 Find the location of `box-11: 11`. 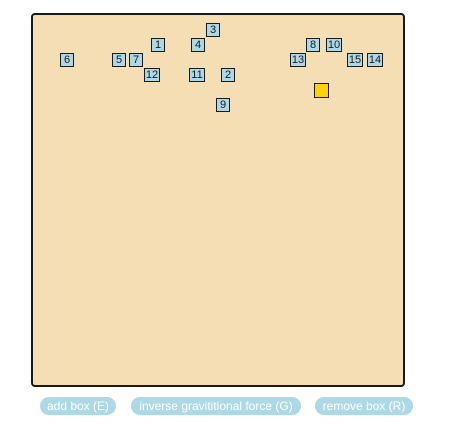

box-11: 11 is located at coordinates (197, 75).